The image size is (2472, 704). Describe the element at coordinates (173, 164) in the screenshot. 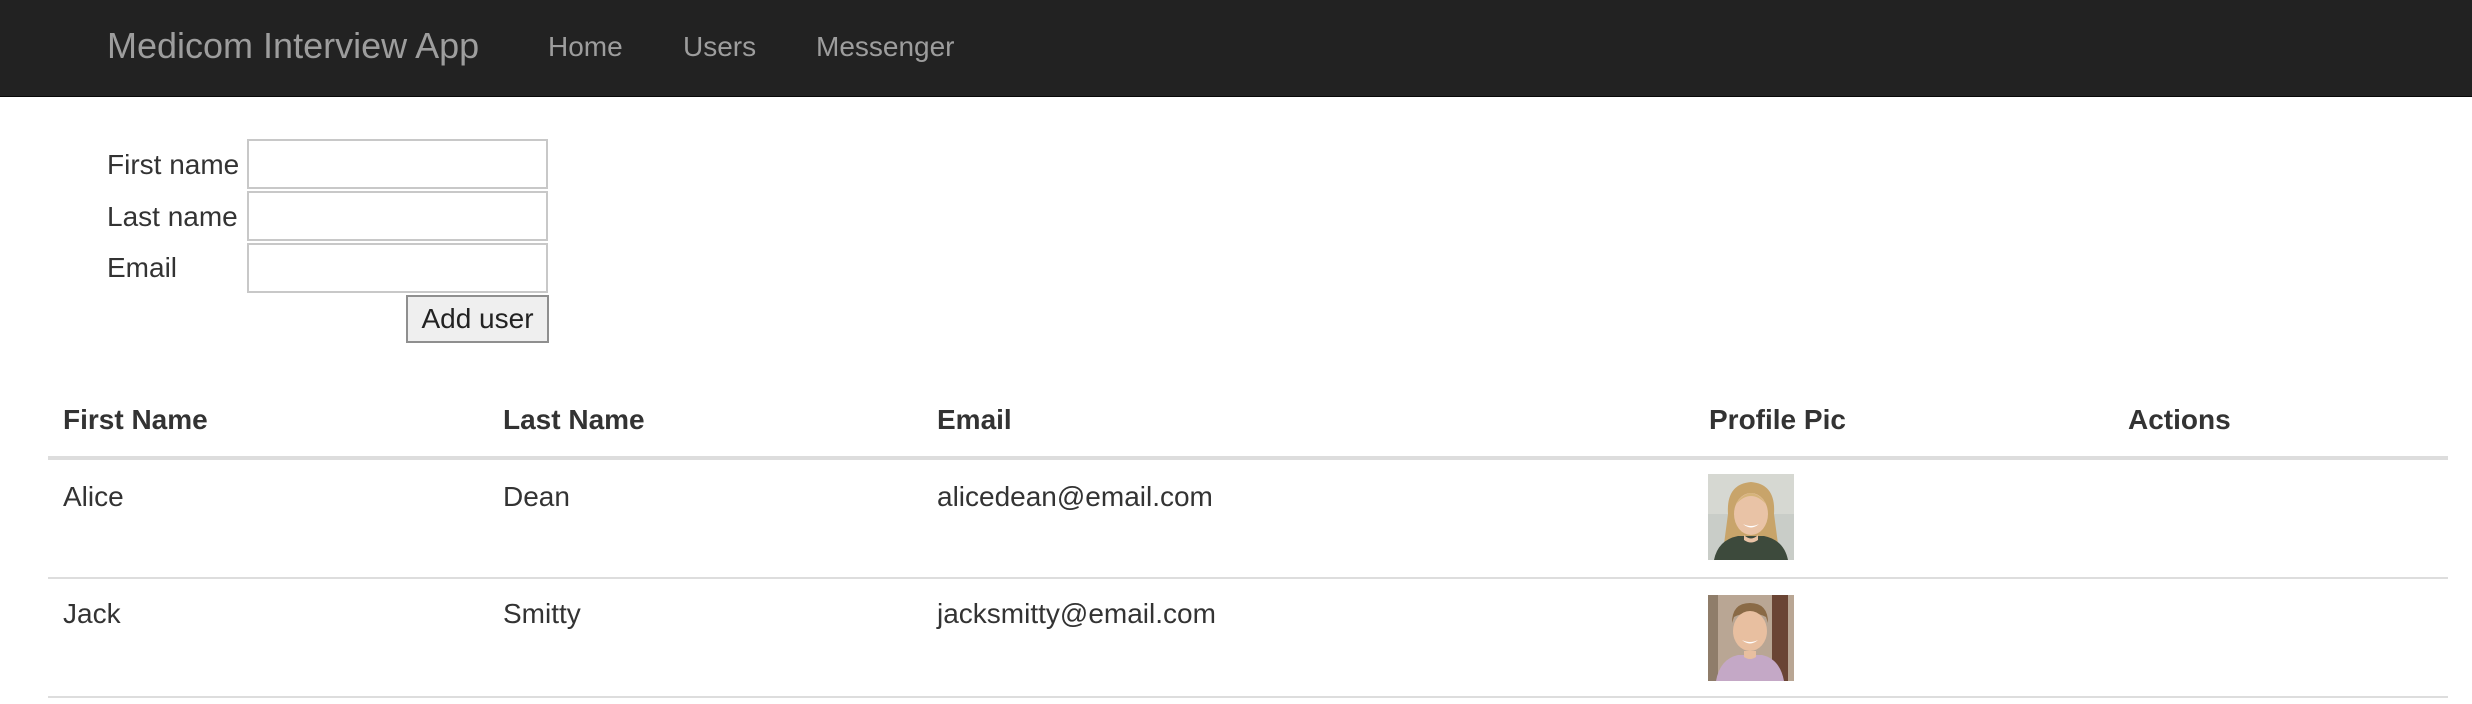

I see `first-name-label: First name` at that location.